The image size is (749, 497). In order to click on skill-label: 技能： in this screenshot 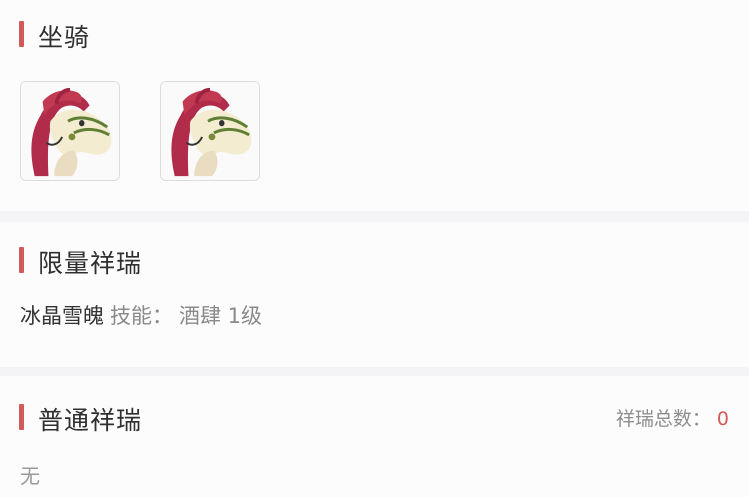, I will do `click(141, 316)`.